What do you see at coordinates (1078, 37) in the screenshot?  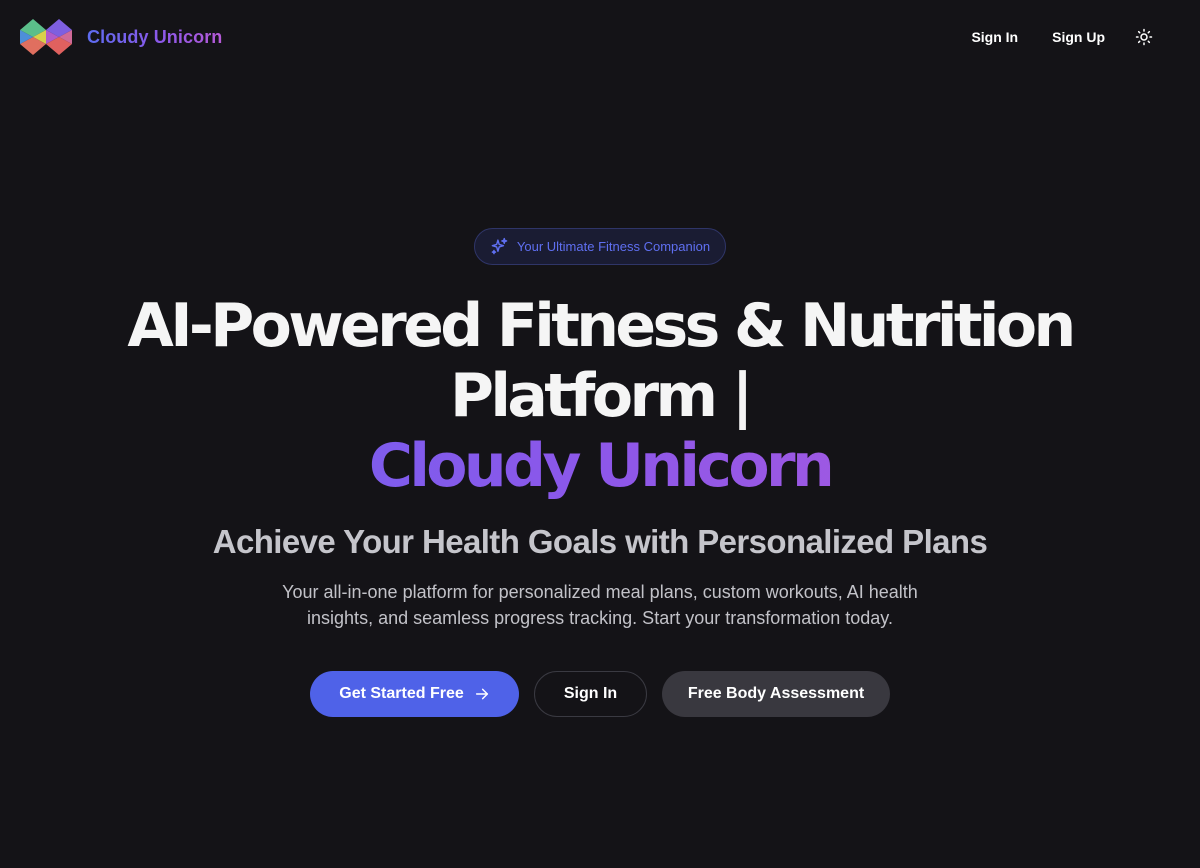 I see `nav-sign-up-link: Sign Up` at bounding box center [1078, 37].